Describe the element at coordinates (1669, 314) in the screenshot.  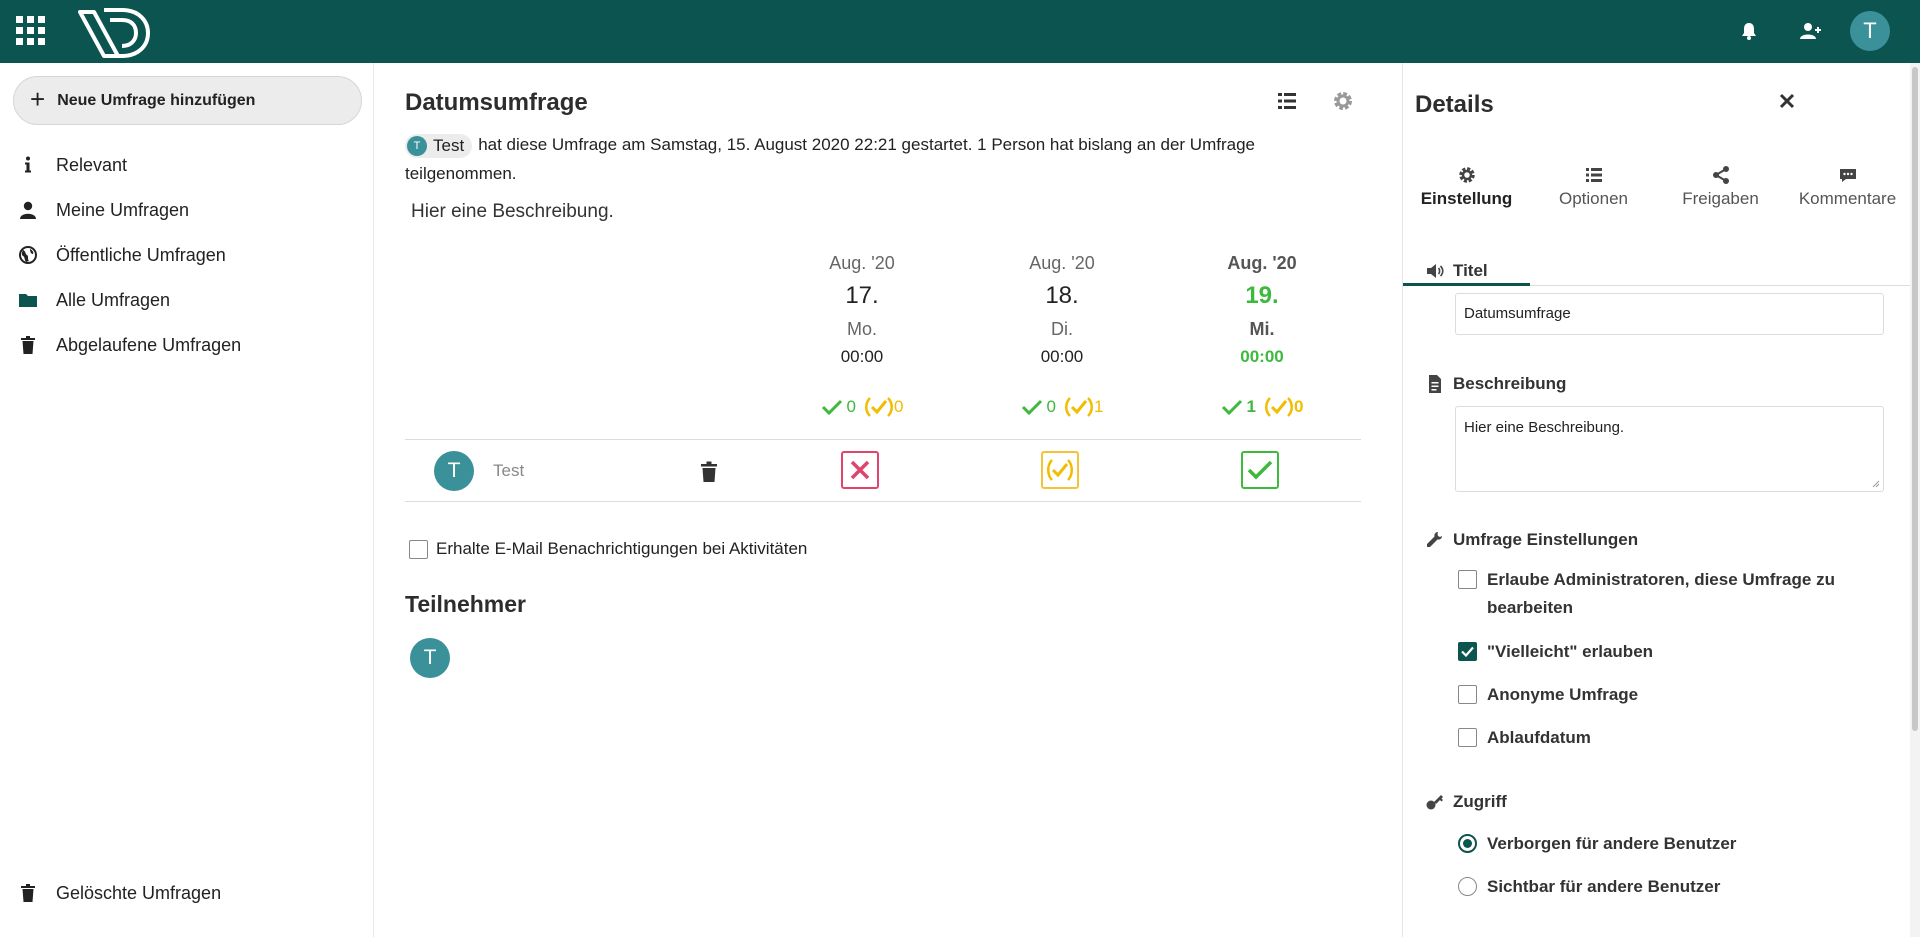
I see `title-input: Datumsumfrage` at that location.